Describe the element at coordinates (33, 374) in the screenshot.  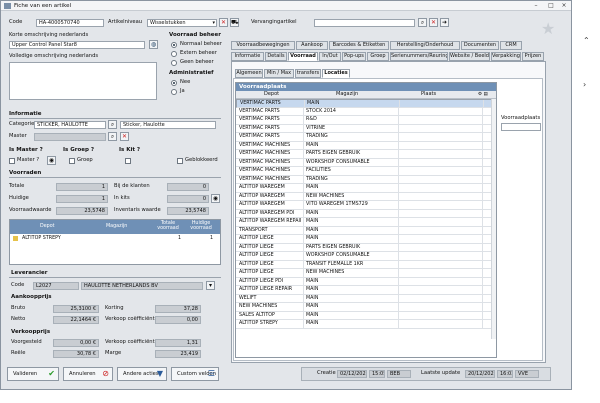
I see `valideren-button: Valideren ✔` at that location.